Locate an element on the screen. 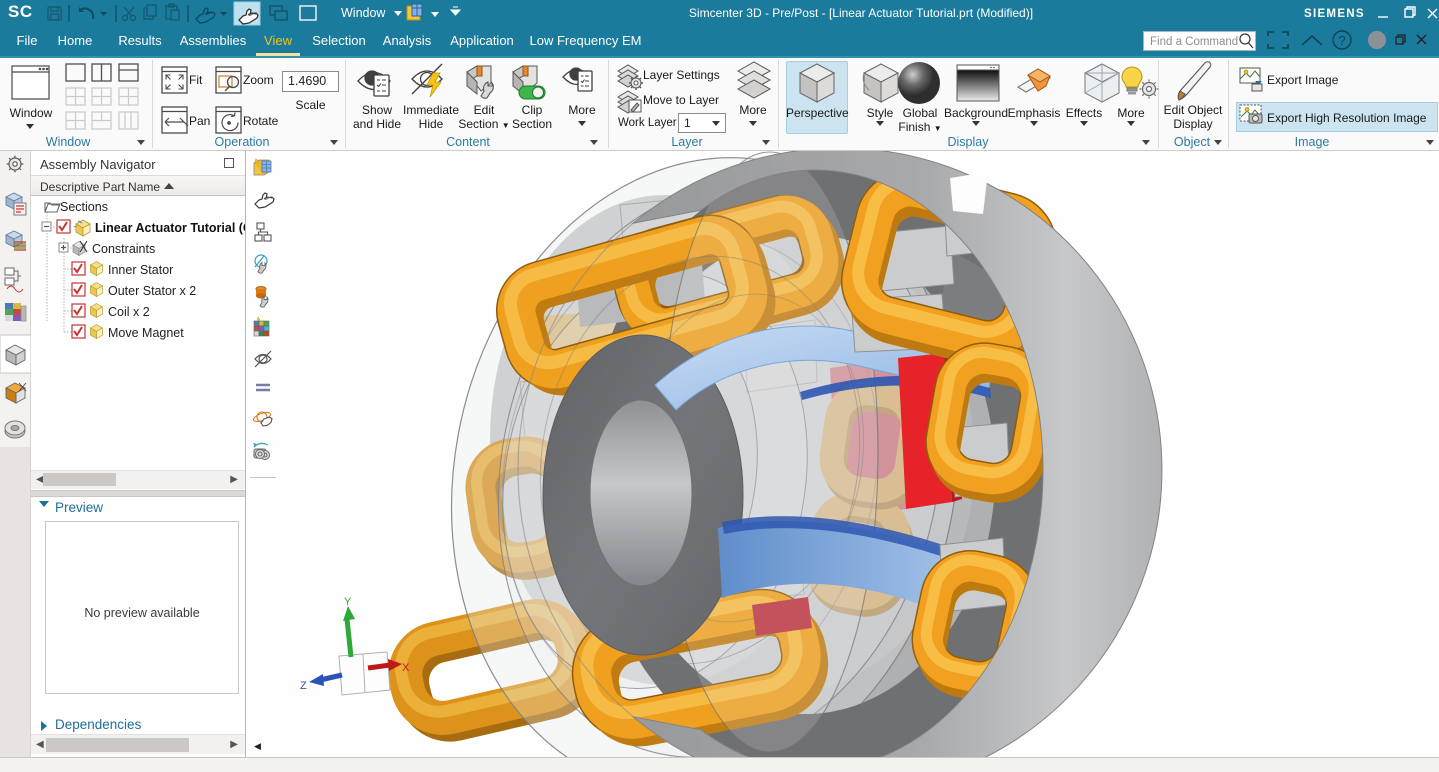 This screenshot has height=772, width=1439. svg-text: Linear Actuator Tutorial (Or is located at coordinates (170, 228).